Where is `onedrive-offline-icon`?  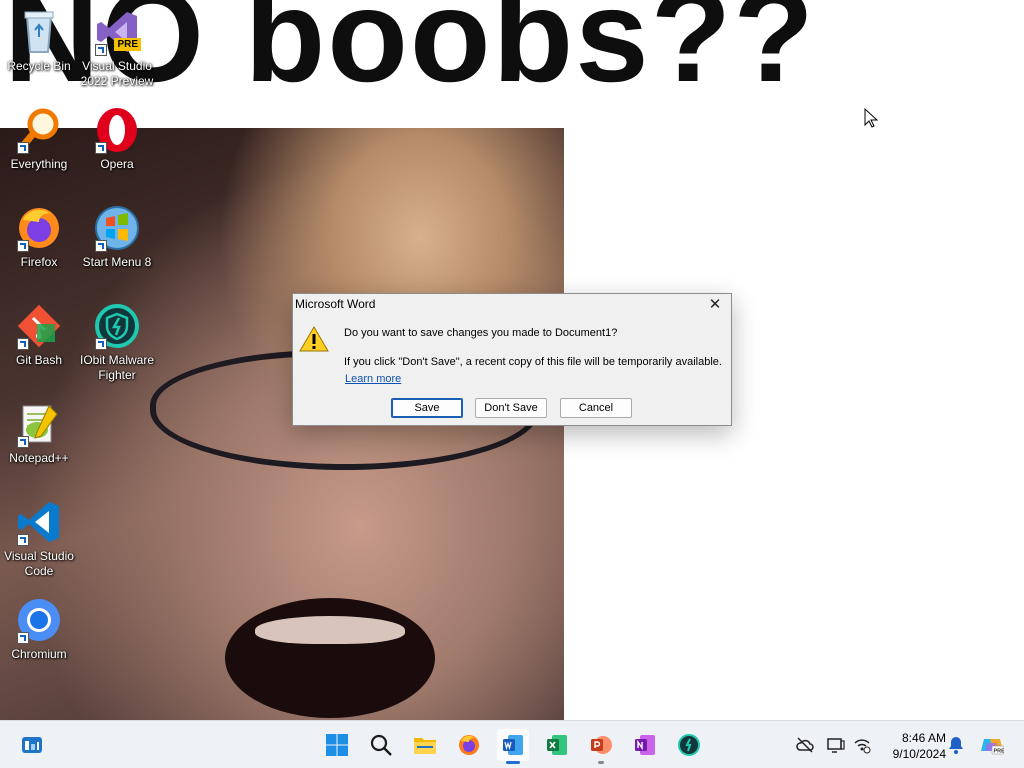 onedrive-offline-icon is located at coordinates (805, 745).